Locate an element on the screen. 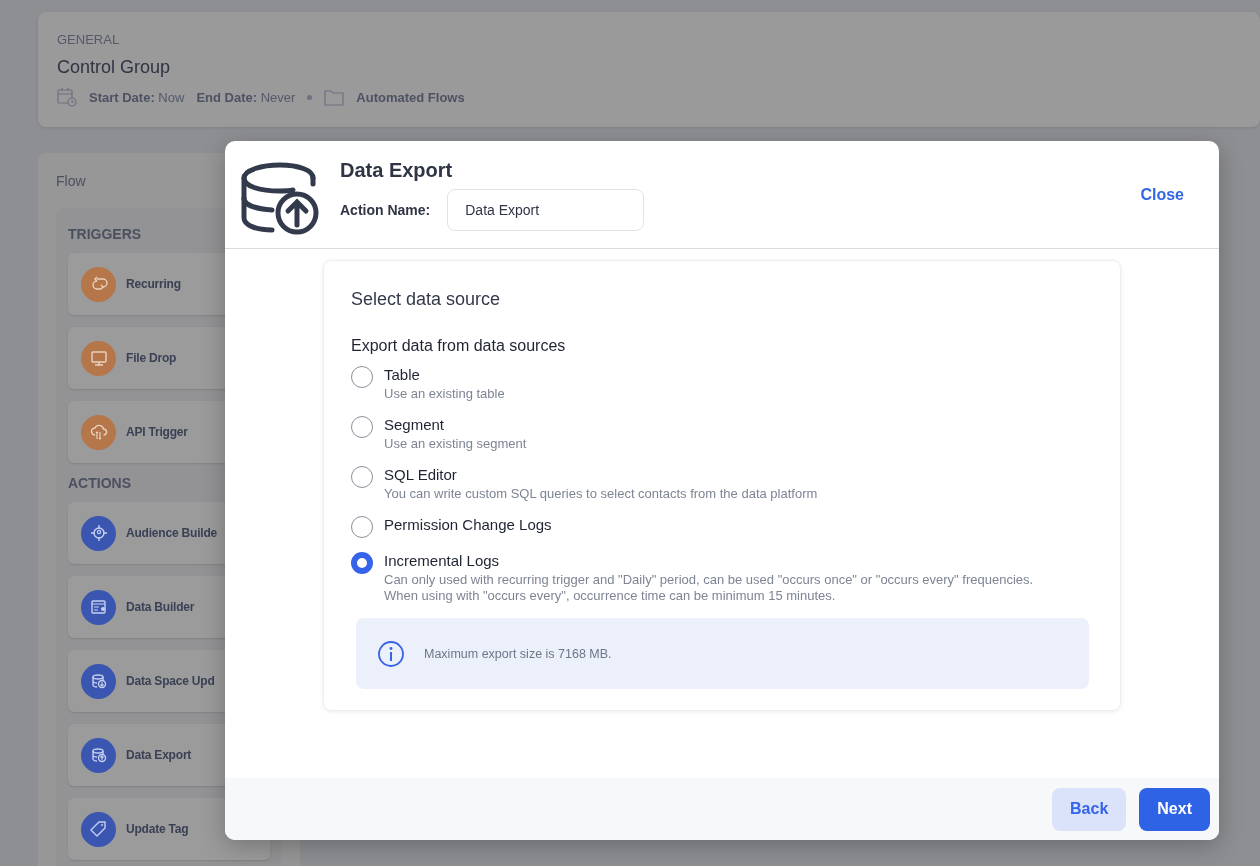 The image size is (1260, 866). option-description: Use an existing segment is located at coordinates (455, 444).